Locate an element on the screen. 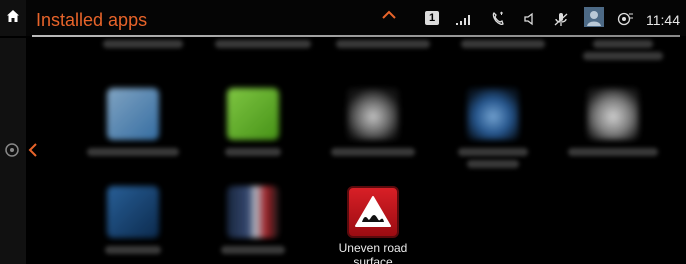 This screenshot has width=686, height=264. title-divider is located at coordinates (356, 36).